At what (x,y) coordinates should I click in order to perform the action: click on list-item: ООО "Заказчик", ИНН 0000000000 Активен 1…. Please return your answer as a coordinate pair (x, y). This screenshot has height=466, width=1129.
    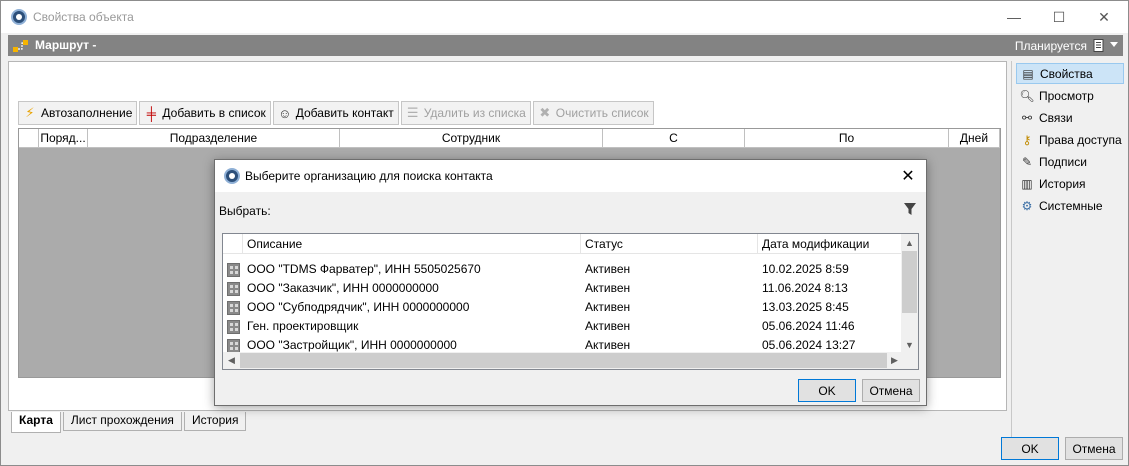
    Looking at the image, I should click on (563, 288).